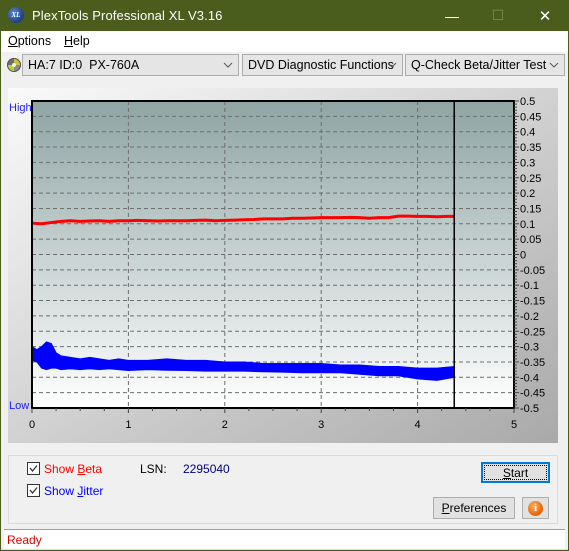 The width and height of the screenshot is (569, 551). I want to click on info-icon-glyph: i, so click(535, 508).